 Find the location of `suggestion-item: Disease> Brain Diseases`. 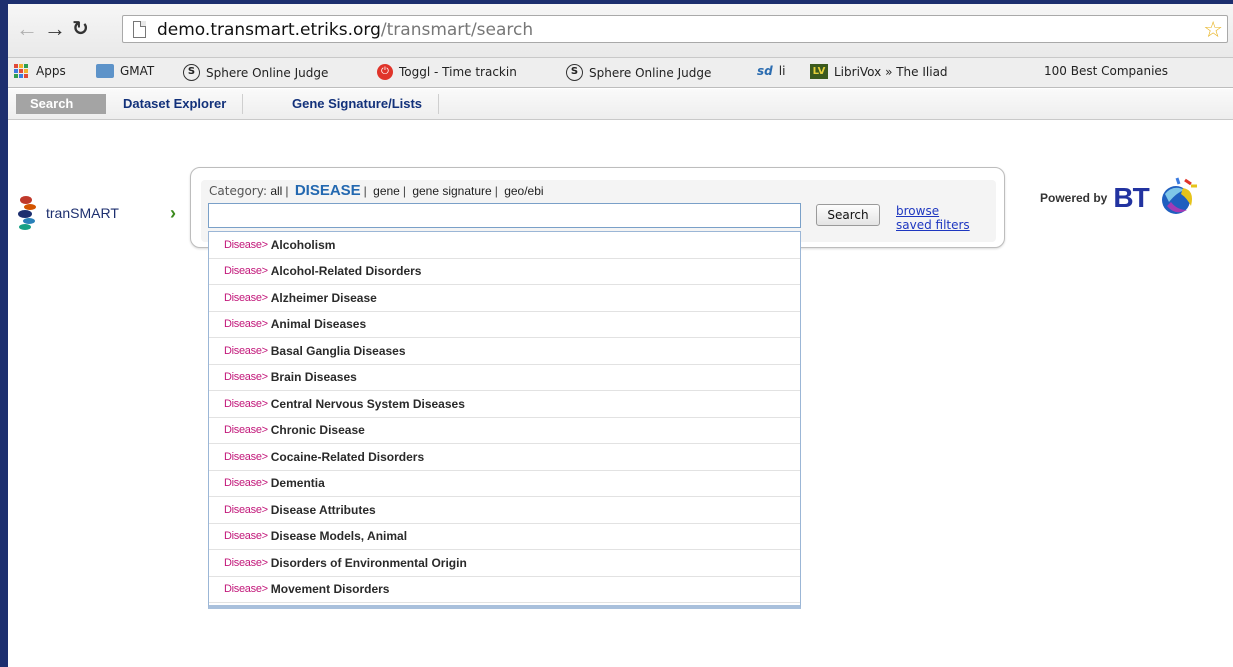

suggestion-item: Disease> Brain Diseases is located at coordinates (504, 378).